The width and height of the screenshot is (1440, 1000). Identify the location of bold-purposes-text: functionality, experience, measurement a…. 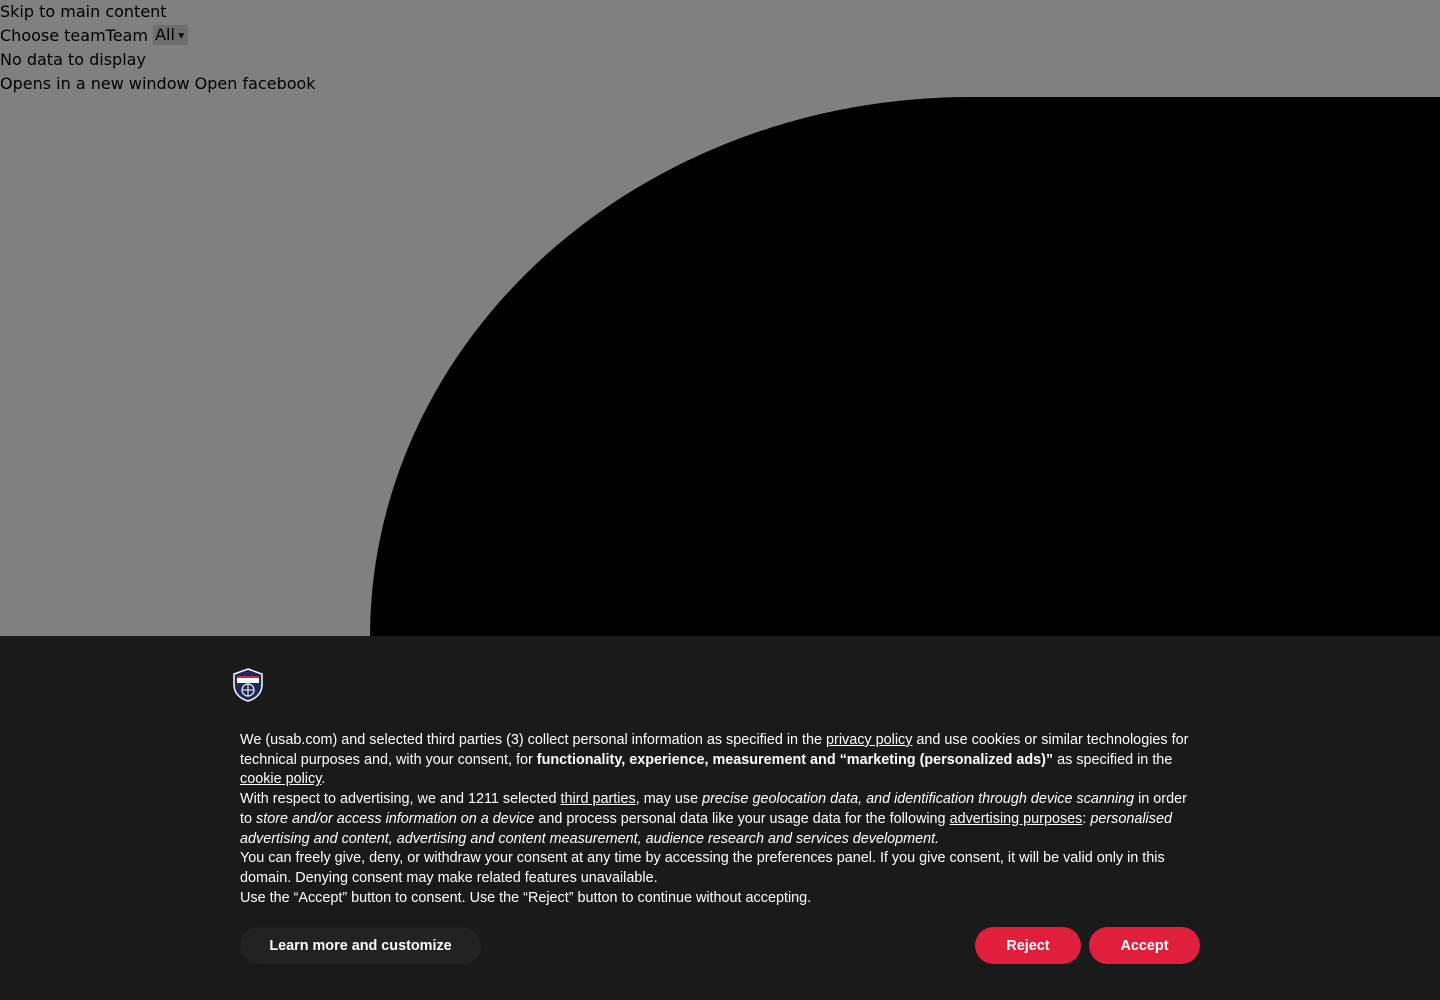
(795, 759).